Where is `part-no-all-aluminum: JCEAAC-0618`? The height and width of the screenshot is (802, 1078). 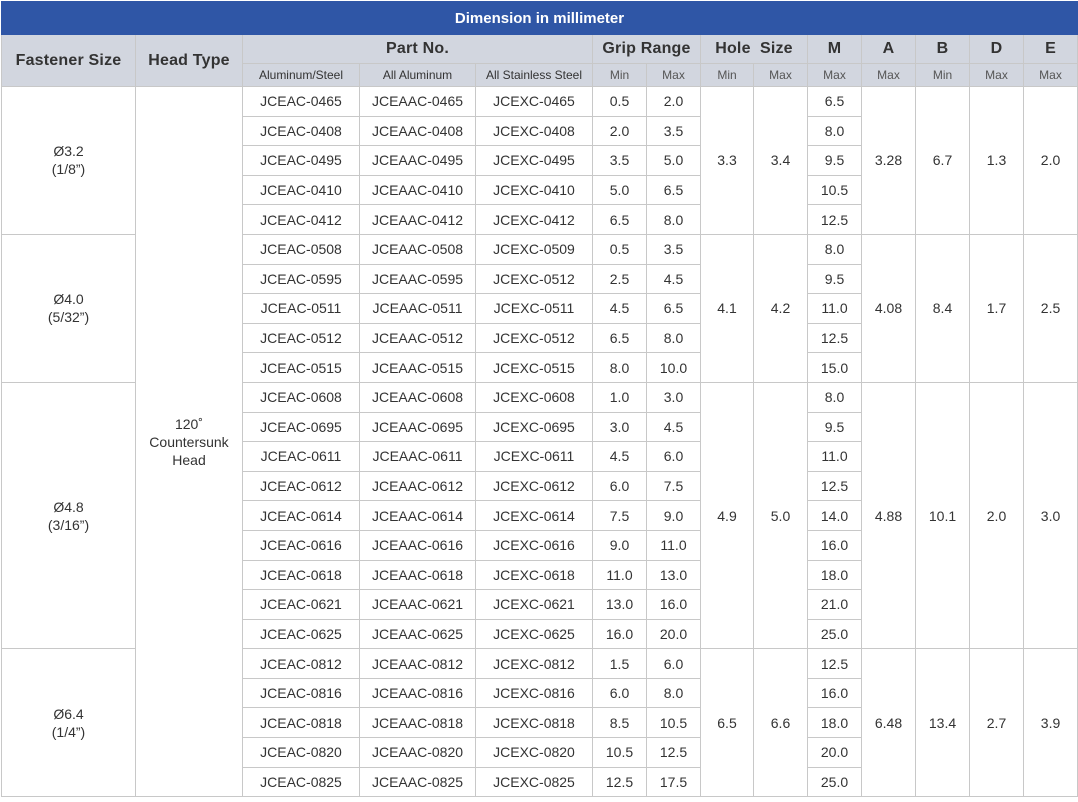 part-no-all-aluminum: JCEAAC-0618 is located at coordinates (417, 575).